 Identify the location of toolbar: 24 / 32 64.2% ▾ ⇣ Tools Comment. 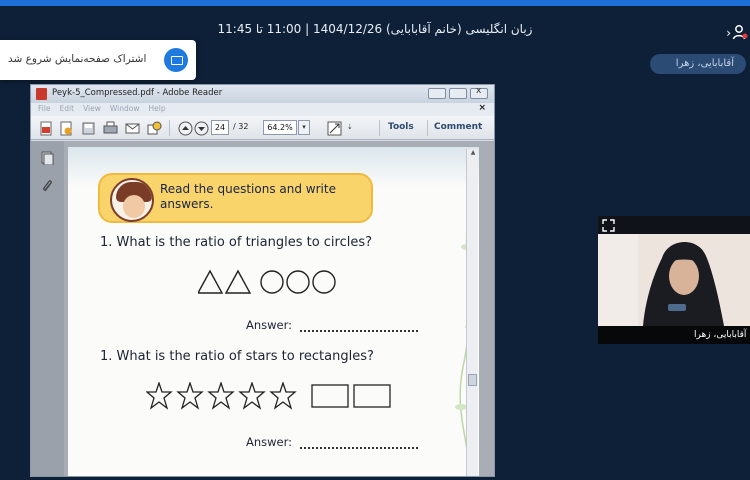
(262, 128).